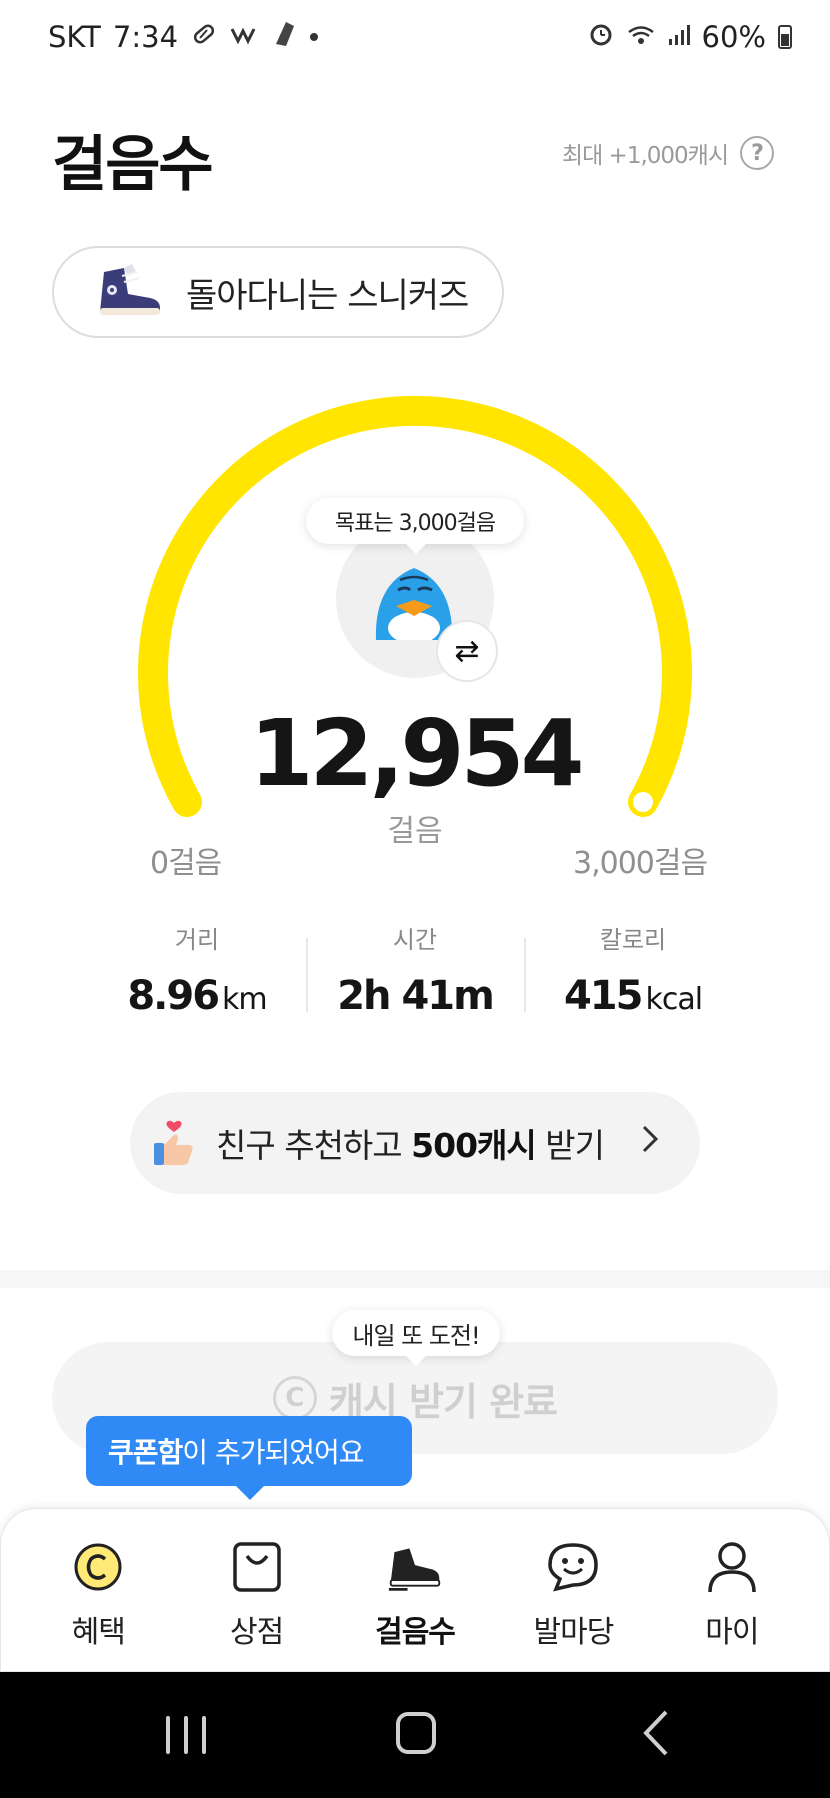 This screenshot has width=830, height=1798. What do you see at coordinates (415, 526) in the screenshot?
I see `goal-bubble: 목표는 3,000걸음` at bounding box center [415, 526].